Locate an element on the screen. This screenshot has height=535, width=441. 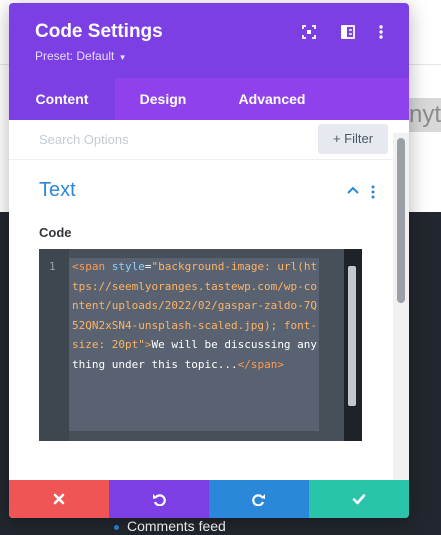
tab-advanced: Advanced is located at coordinates (272, 99).